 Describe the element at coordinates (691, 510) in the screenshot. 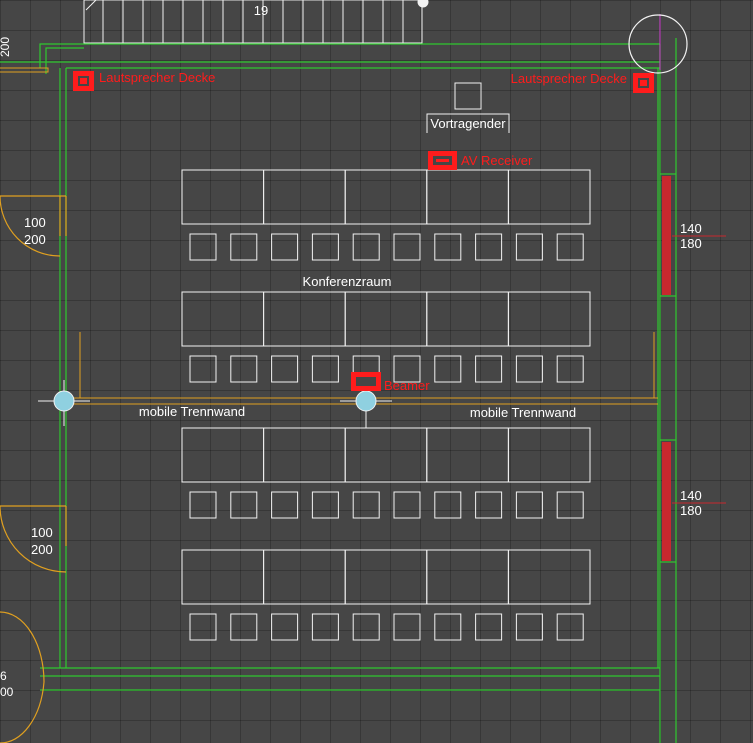

I see `window-lower-height: 180` at that location.